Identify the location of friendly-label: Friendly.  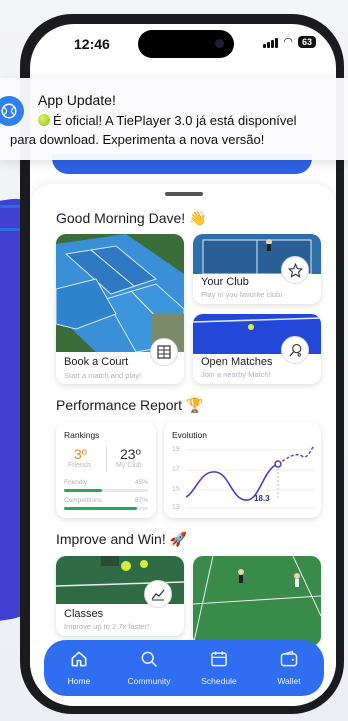
(76, 482).